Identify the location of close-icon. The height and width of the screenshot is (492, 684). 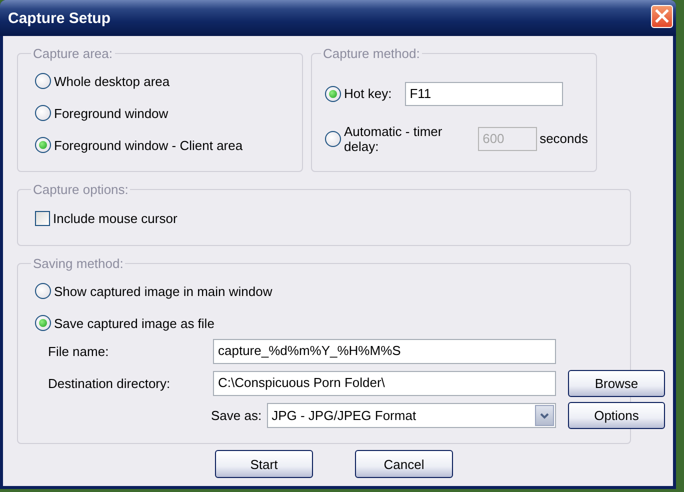
(662, 16).